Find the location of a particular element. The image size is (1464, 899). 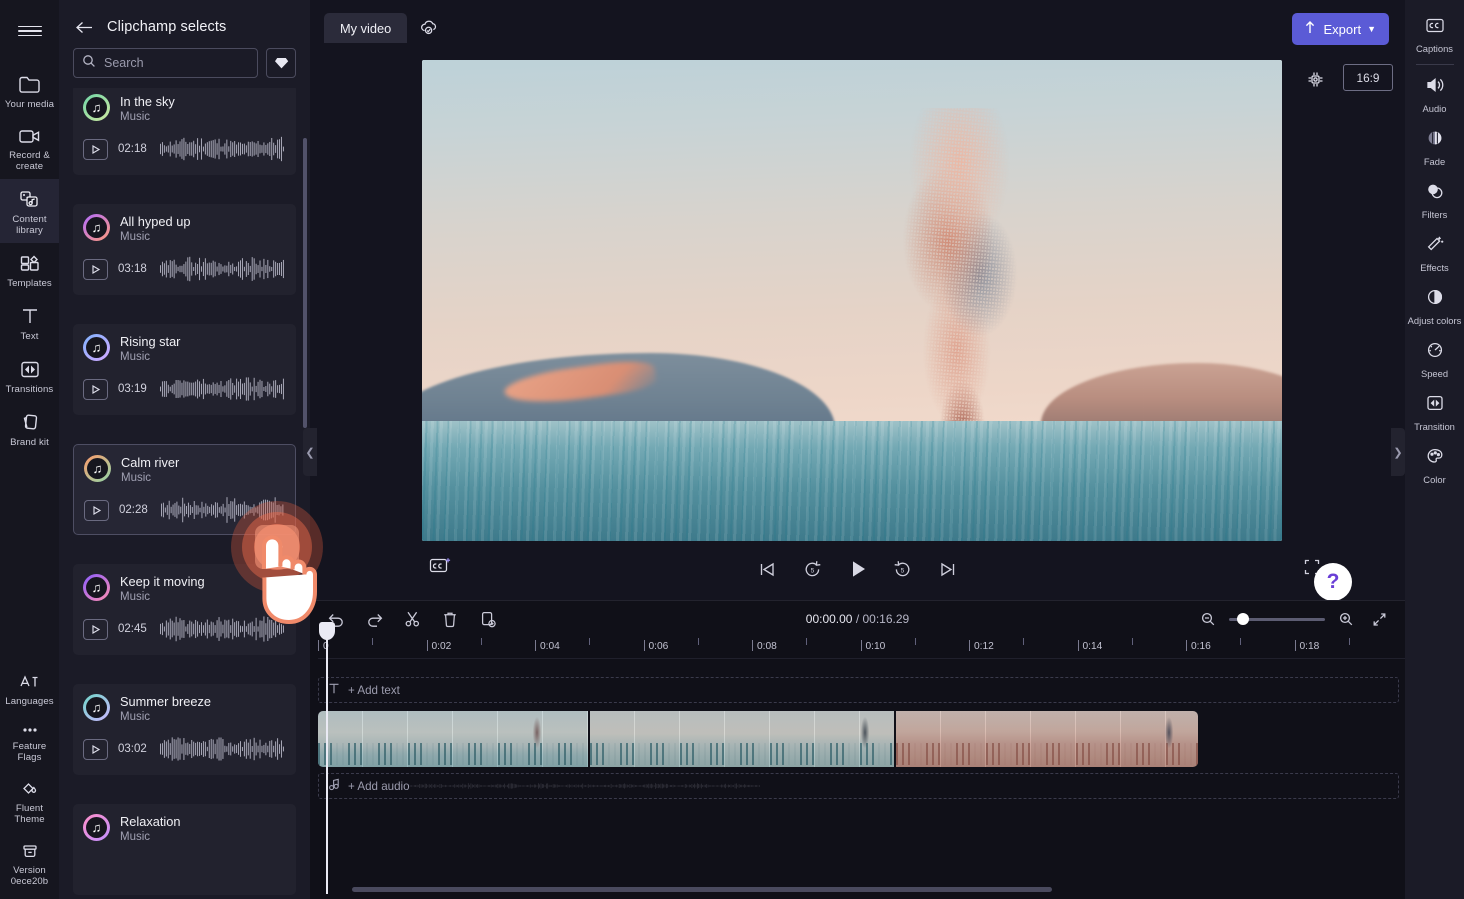

audio-icon is located at coordinates (1435, 87).